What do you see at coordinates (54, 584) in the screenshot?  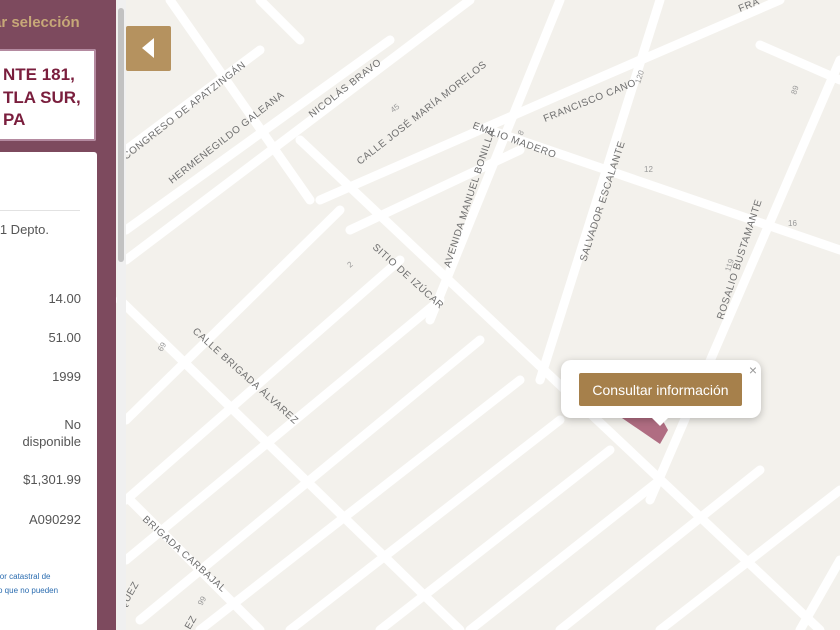 I see `cadastral-note: lor catastral de o que no pueden` at bounding box center [54, 584].